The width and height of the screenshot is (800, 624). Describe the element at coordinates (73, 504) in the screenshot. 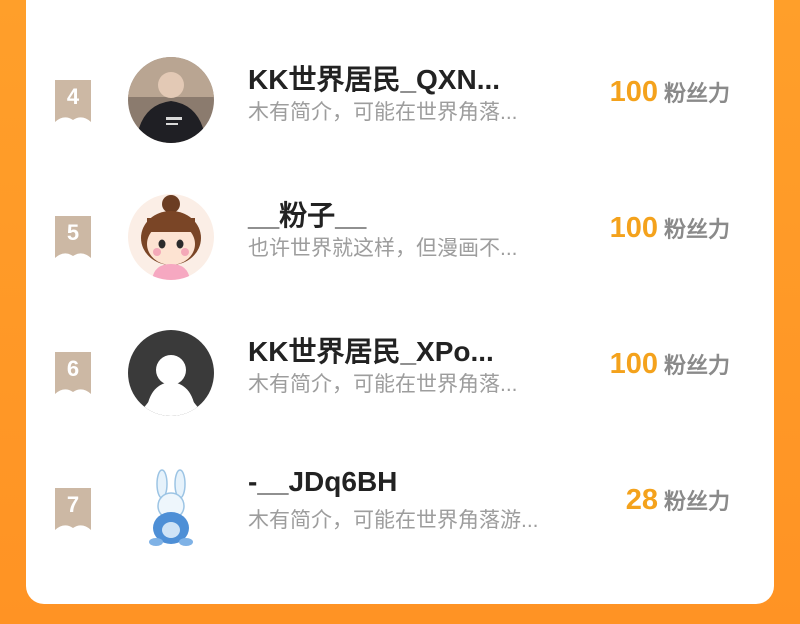

I see `rank-number: 7` at that location.